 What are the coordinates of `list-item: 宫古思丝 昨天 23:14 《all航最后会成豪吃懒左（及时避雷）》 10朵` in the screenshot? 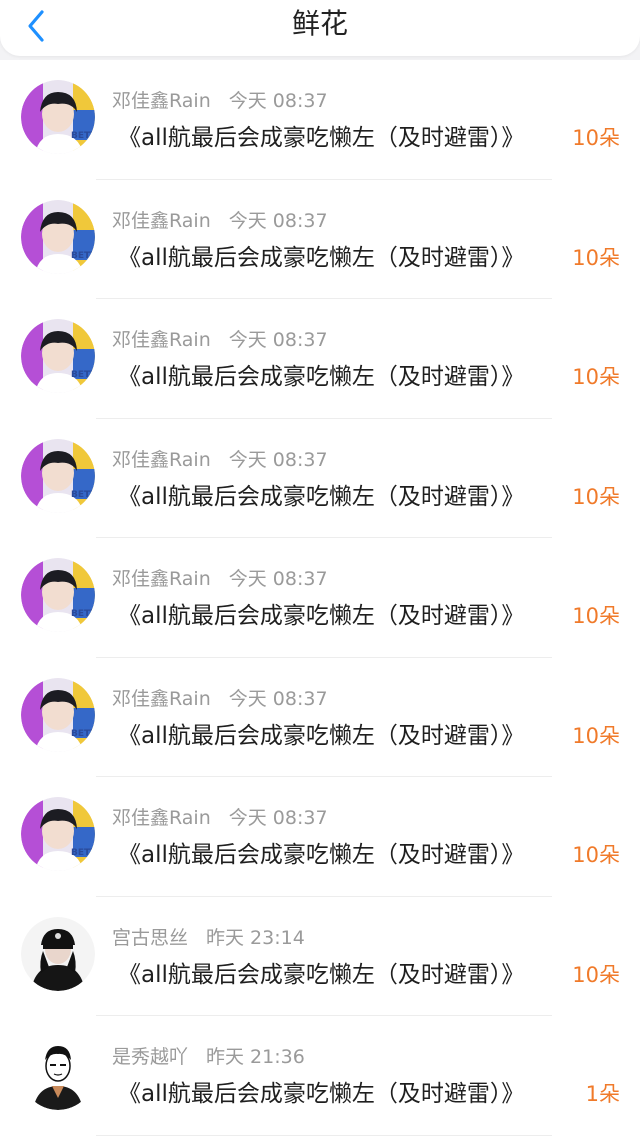 It's located at (320, 956).